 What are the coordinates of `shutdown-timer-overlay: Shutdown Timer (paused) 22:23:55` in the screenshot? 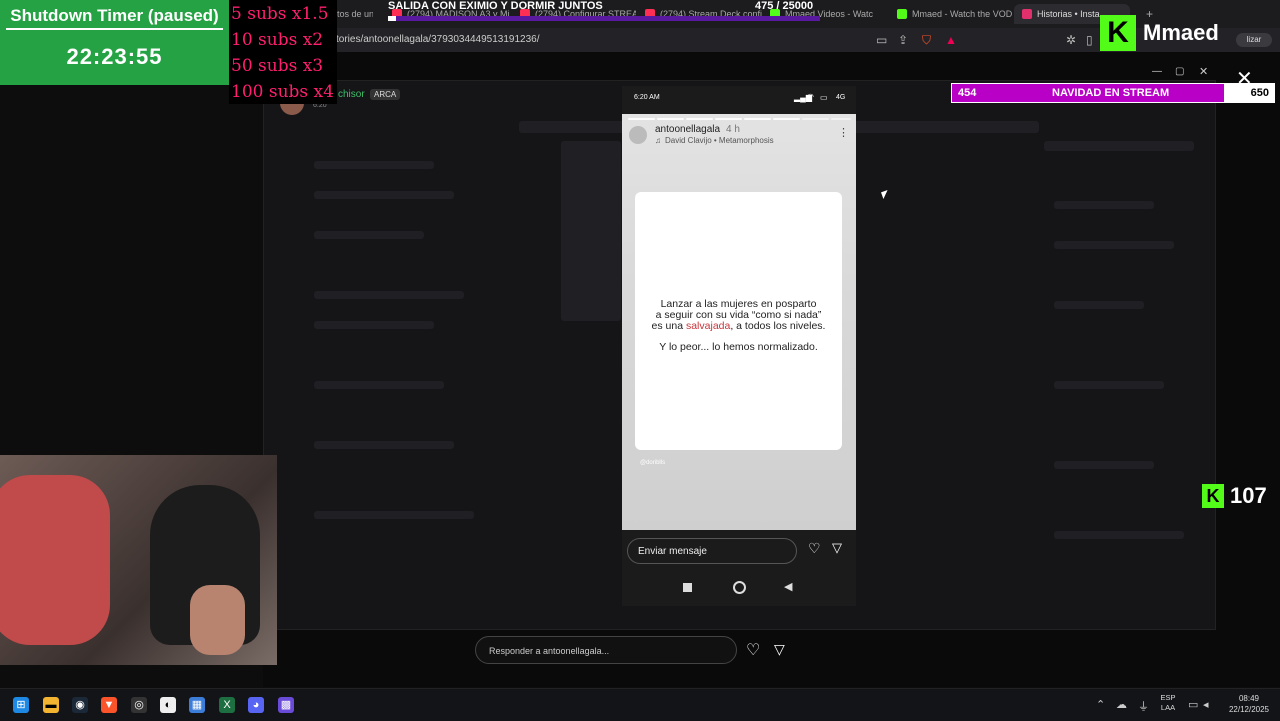 It's located at (114, 42).